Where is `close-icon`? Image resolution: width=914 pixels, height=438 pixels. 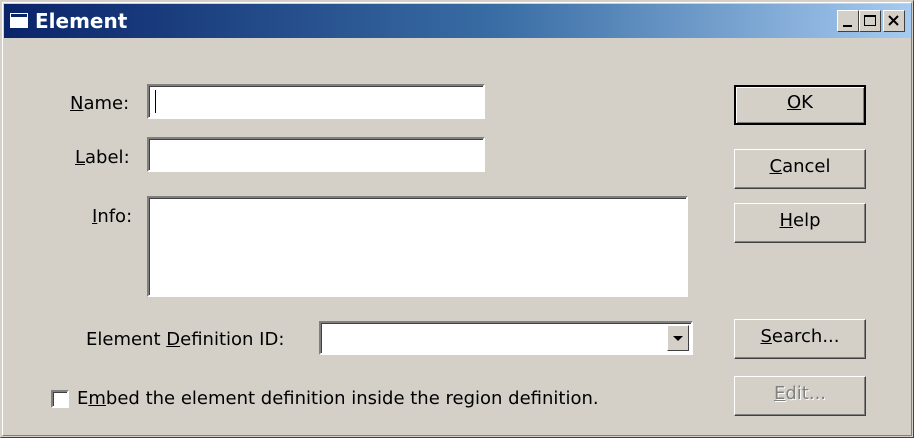 close-icon is located at coordinates (893, 20).